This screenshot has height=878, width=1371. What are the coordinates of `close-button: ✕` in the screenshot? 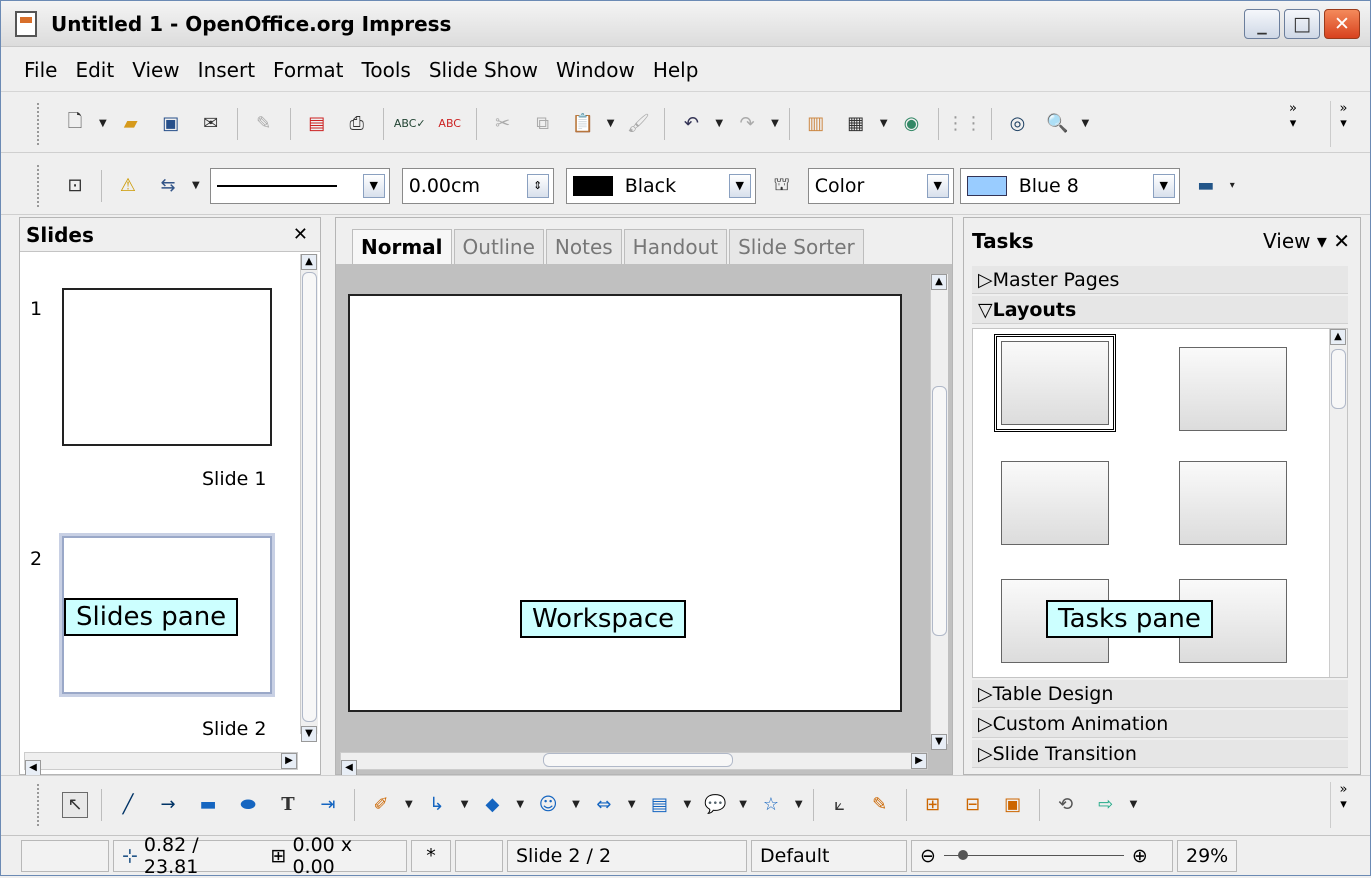 It's located at (1342, 24).